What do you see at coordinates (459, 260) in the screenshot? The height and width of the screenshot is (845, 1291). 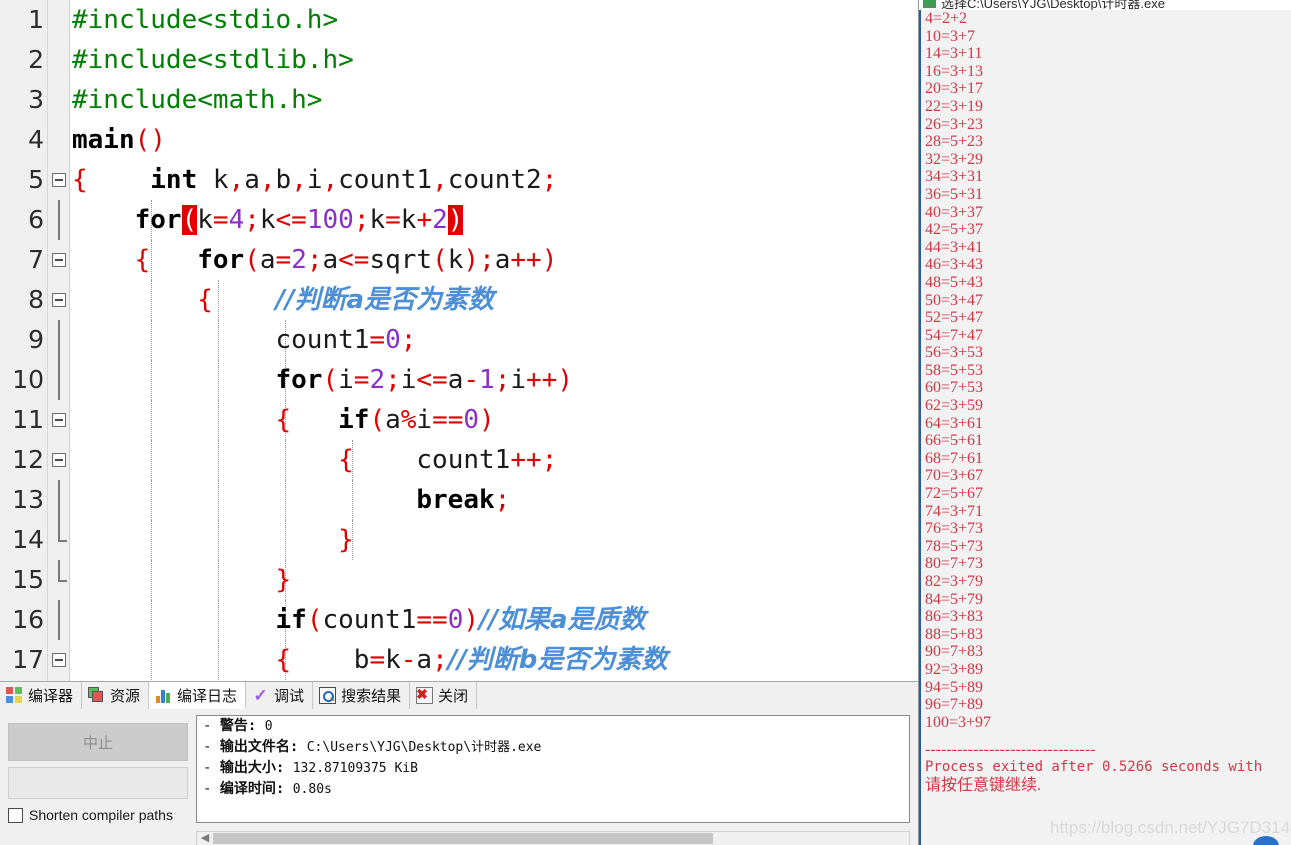 I see `code-line: 7 { for(a=2;a<=sqrt(k);a++)` at bounding box center [459, 260].